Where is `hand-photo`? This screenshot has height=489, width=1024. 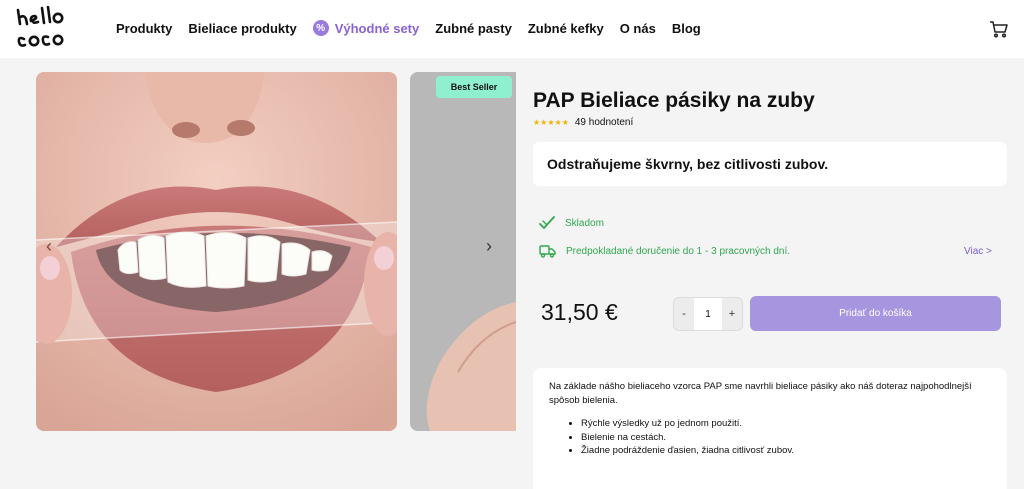 hand-photo is located at coordinates (463, 251).